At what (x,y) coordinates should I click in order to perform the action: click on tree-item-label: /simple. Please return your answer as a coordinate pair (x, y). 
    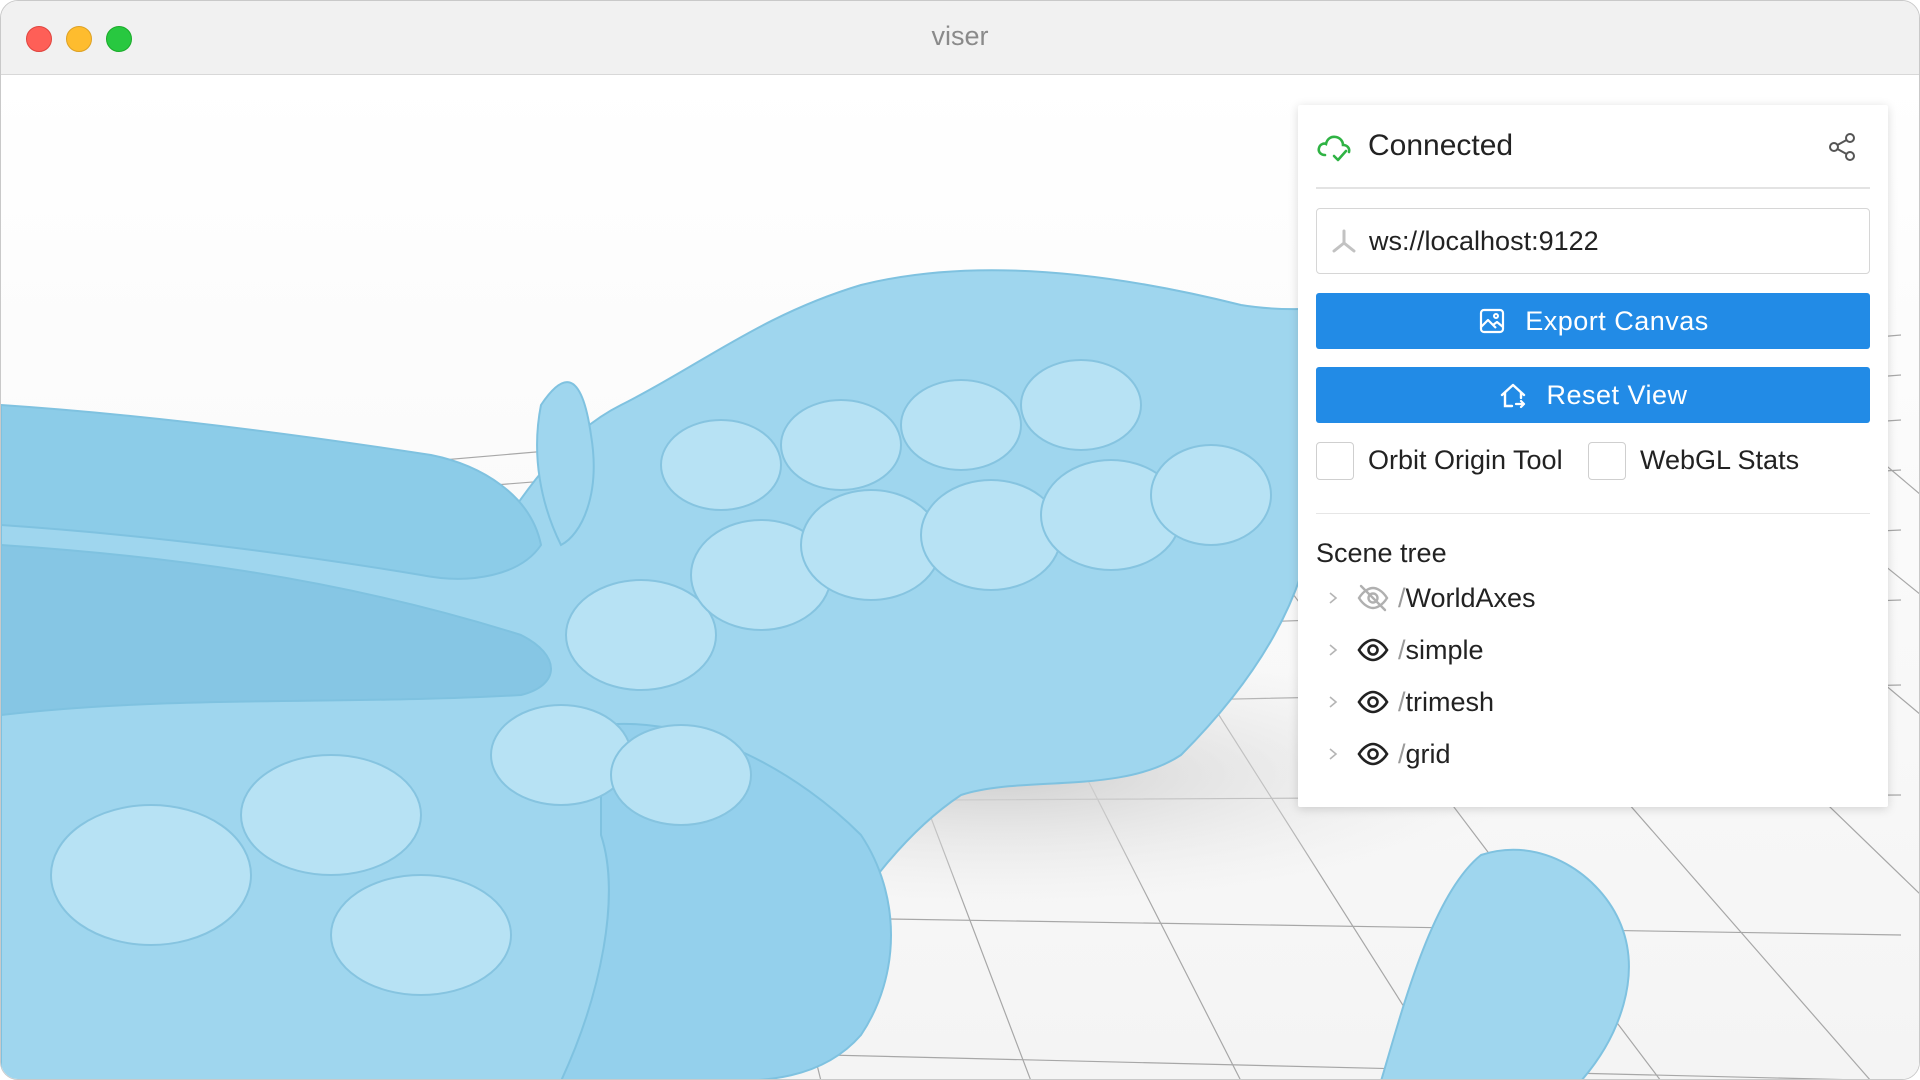
    Looking at the image, I should click on (1441, 650).